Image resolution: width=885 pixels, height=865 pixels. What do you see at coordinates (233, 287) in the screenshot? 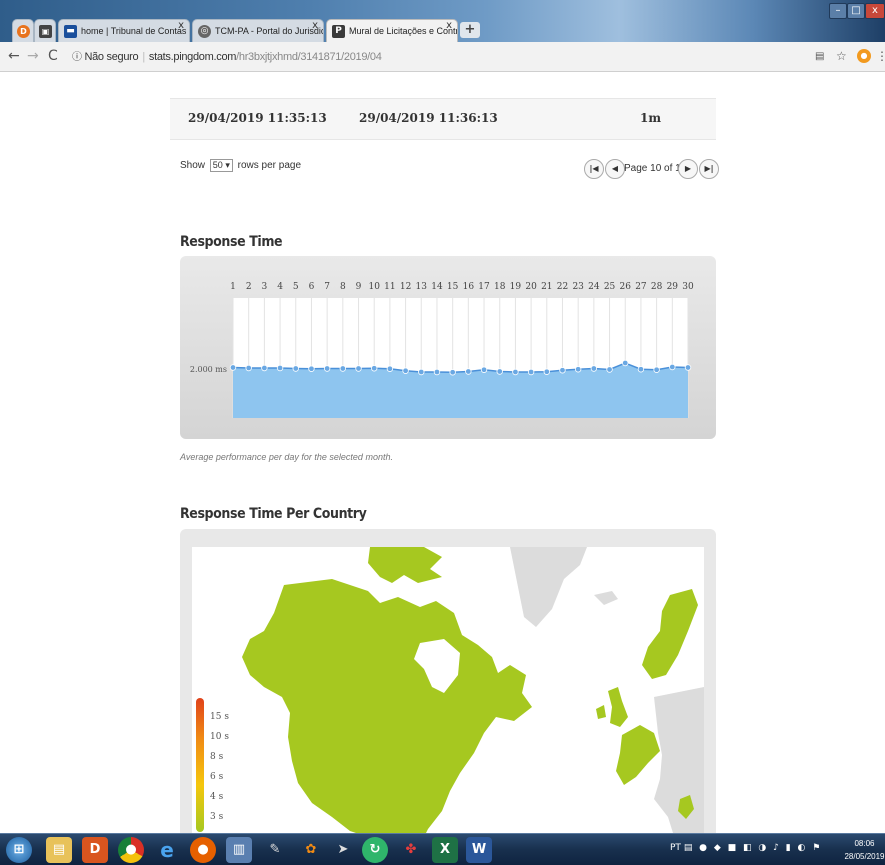
I see `x-tick-label: 1` at bounding box center [233, 287].